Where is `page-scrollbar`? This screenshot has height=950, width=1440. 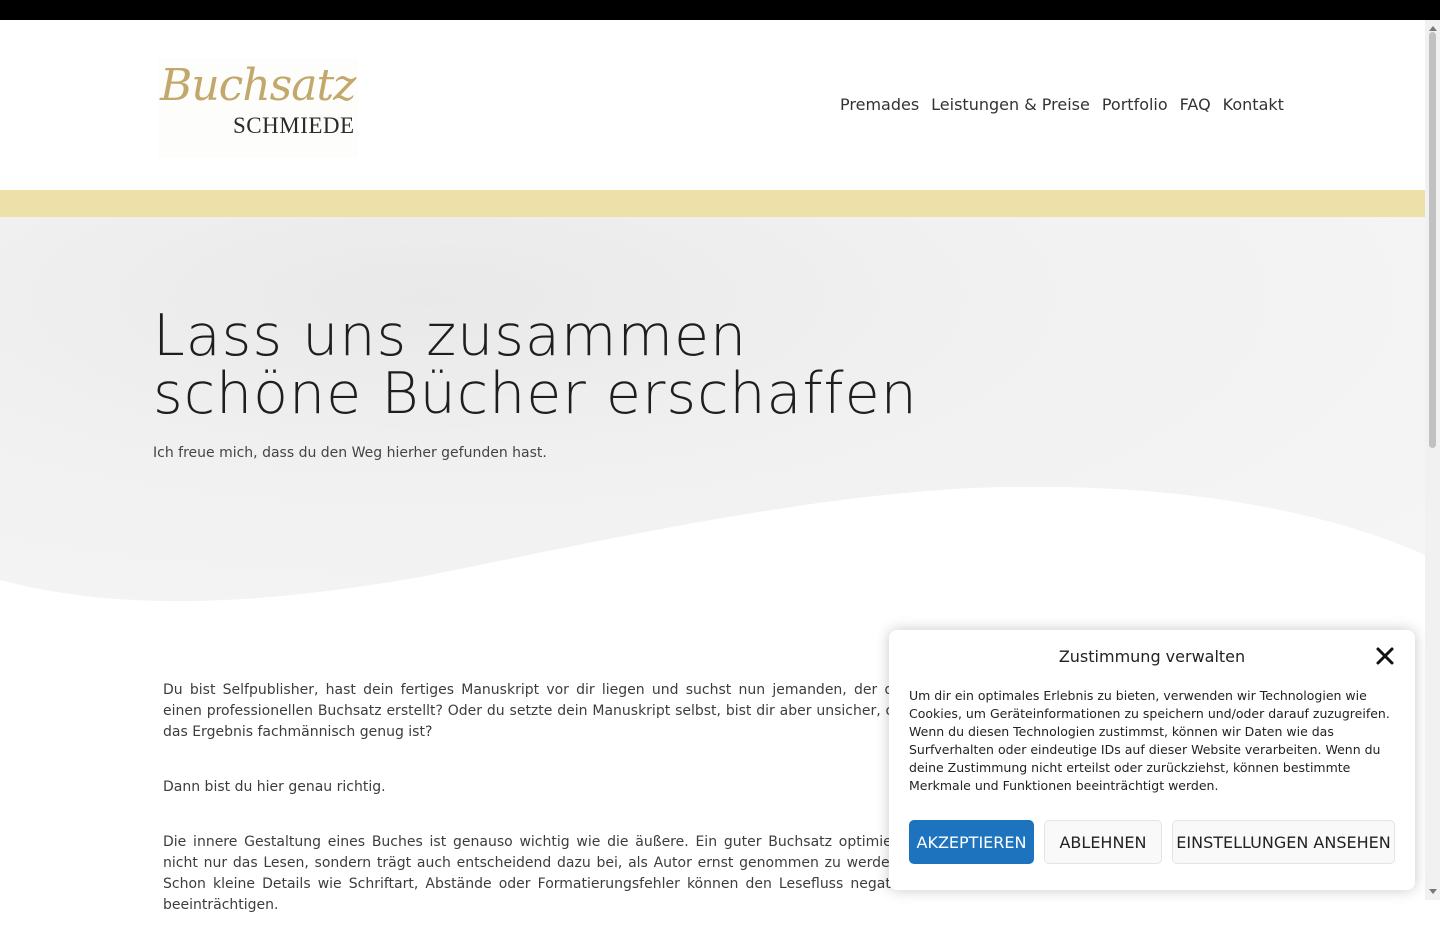
page-scrollbar is located at coordinates (1432, 460).